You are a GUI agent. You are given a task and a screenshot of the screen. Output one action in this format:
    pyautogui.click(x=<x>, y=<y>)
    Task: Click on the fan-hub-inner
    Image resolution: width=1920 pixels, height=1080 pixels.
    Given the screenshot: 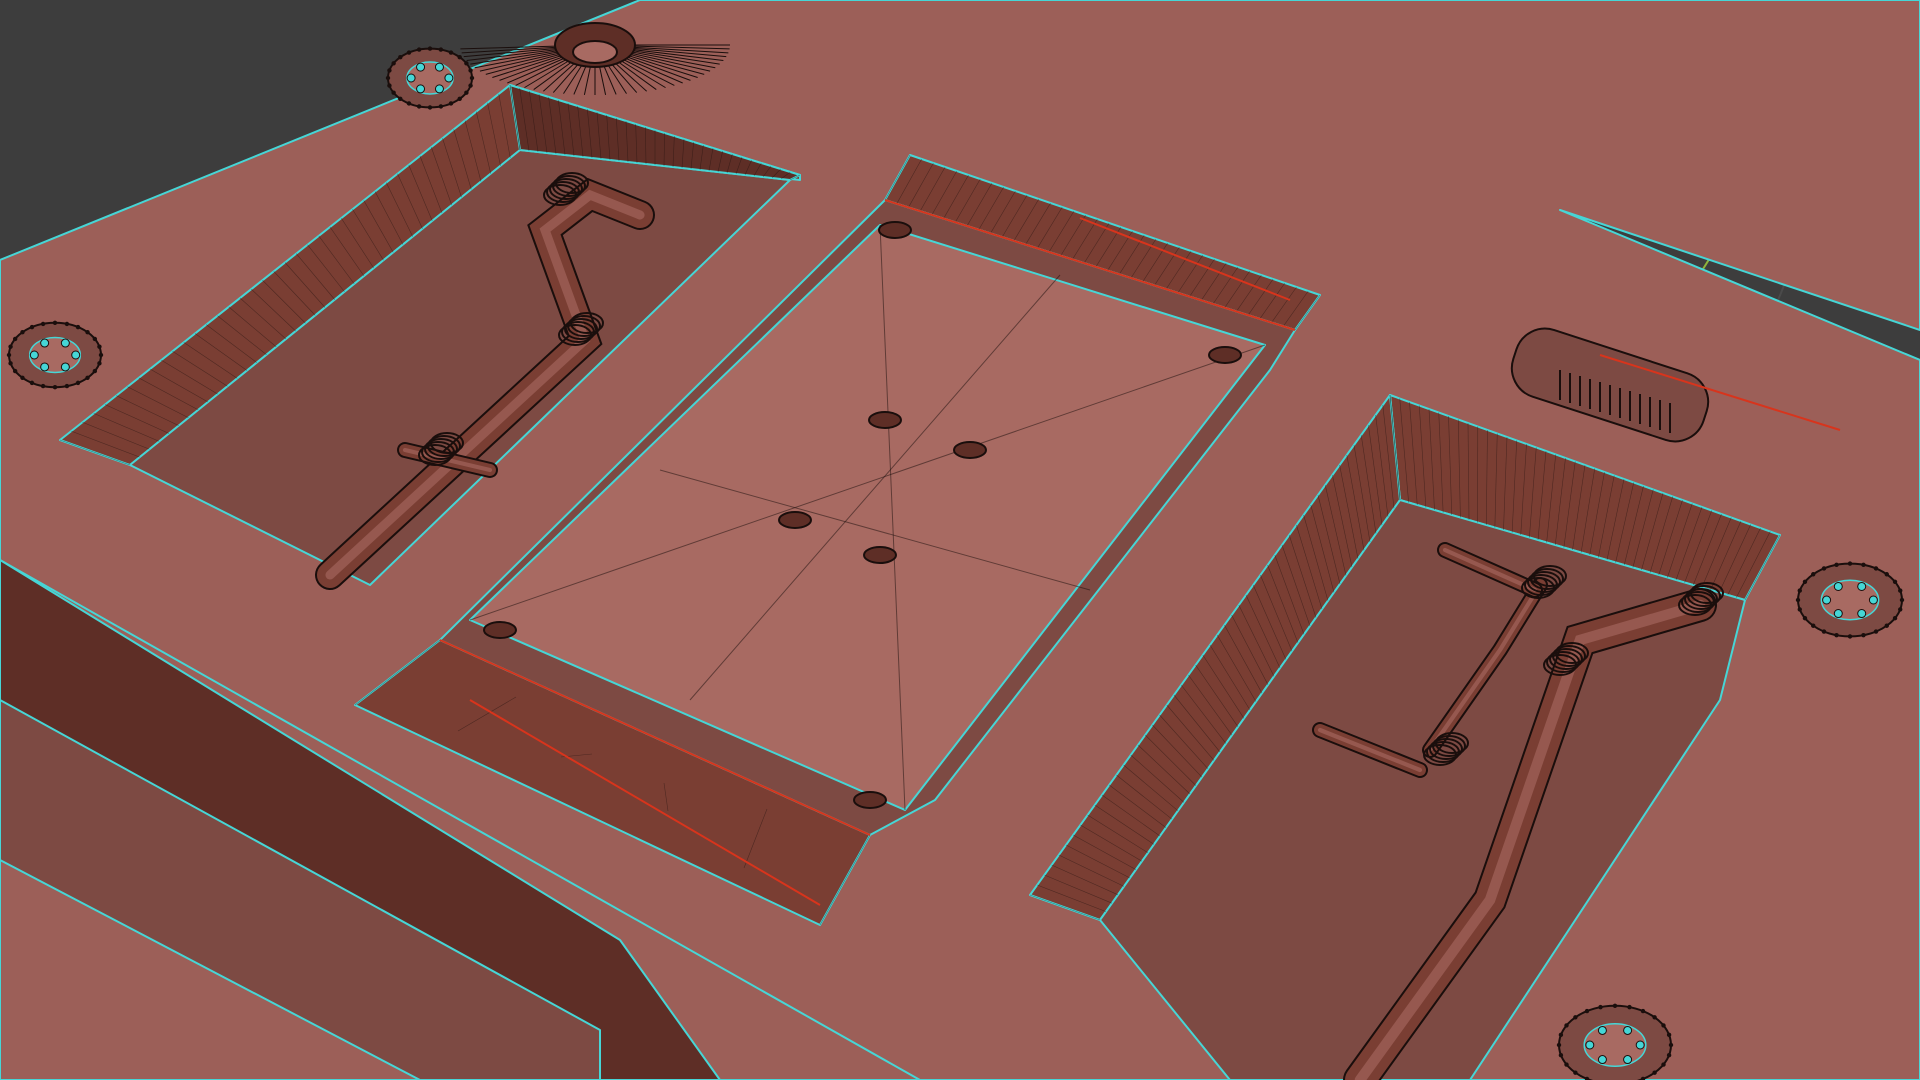 What is the action you would take?
    pyautogui.click(x=595, y=52)
    